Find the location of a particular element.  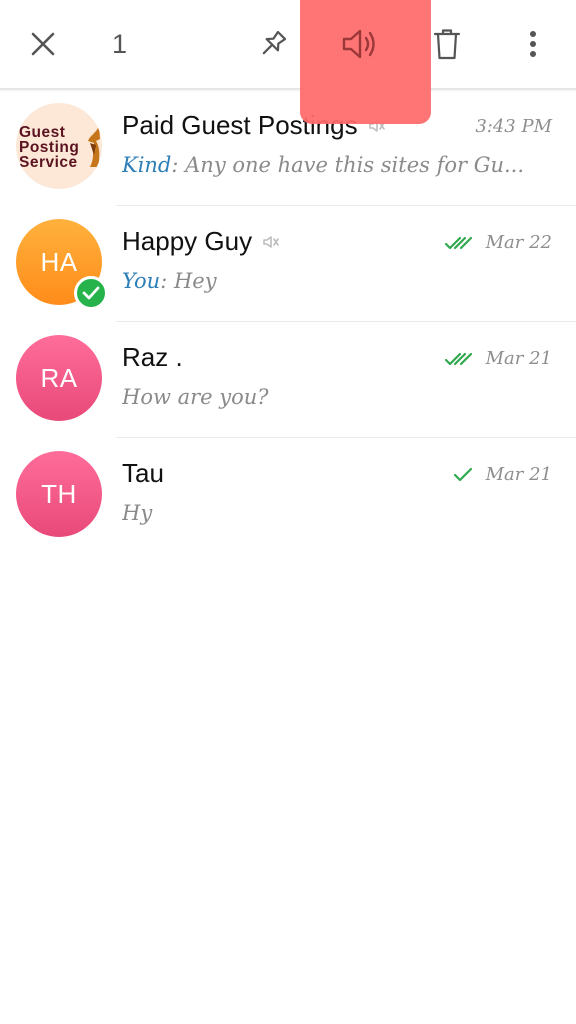

close-selection-button is located at coordinates (43, 44).